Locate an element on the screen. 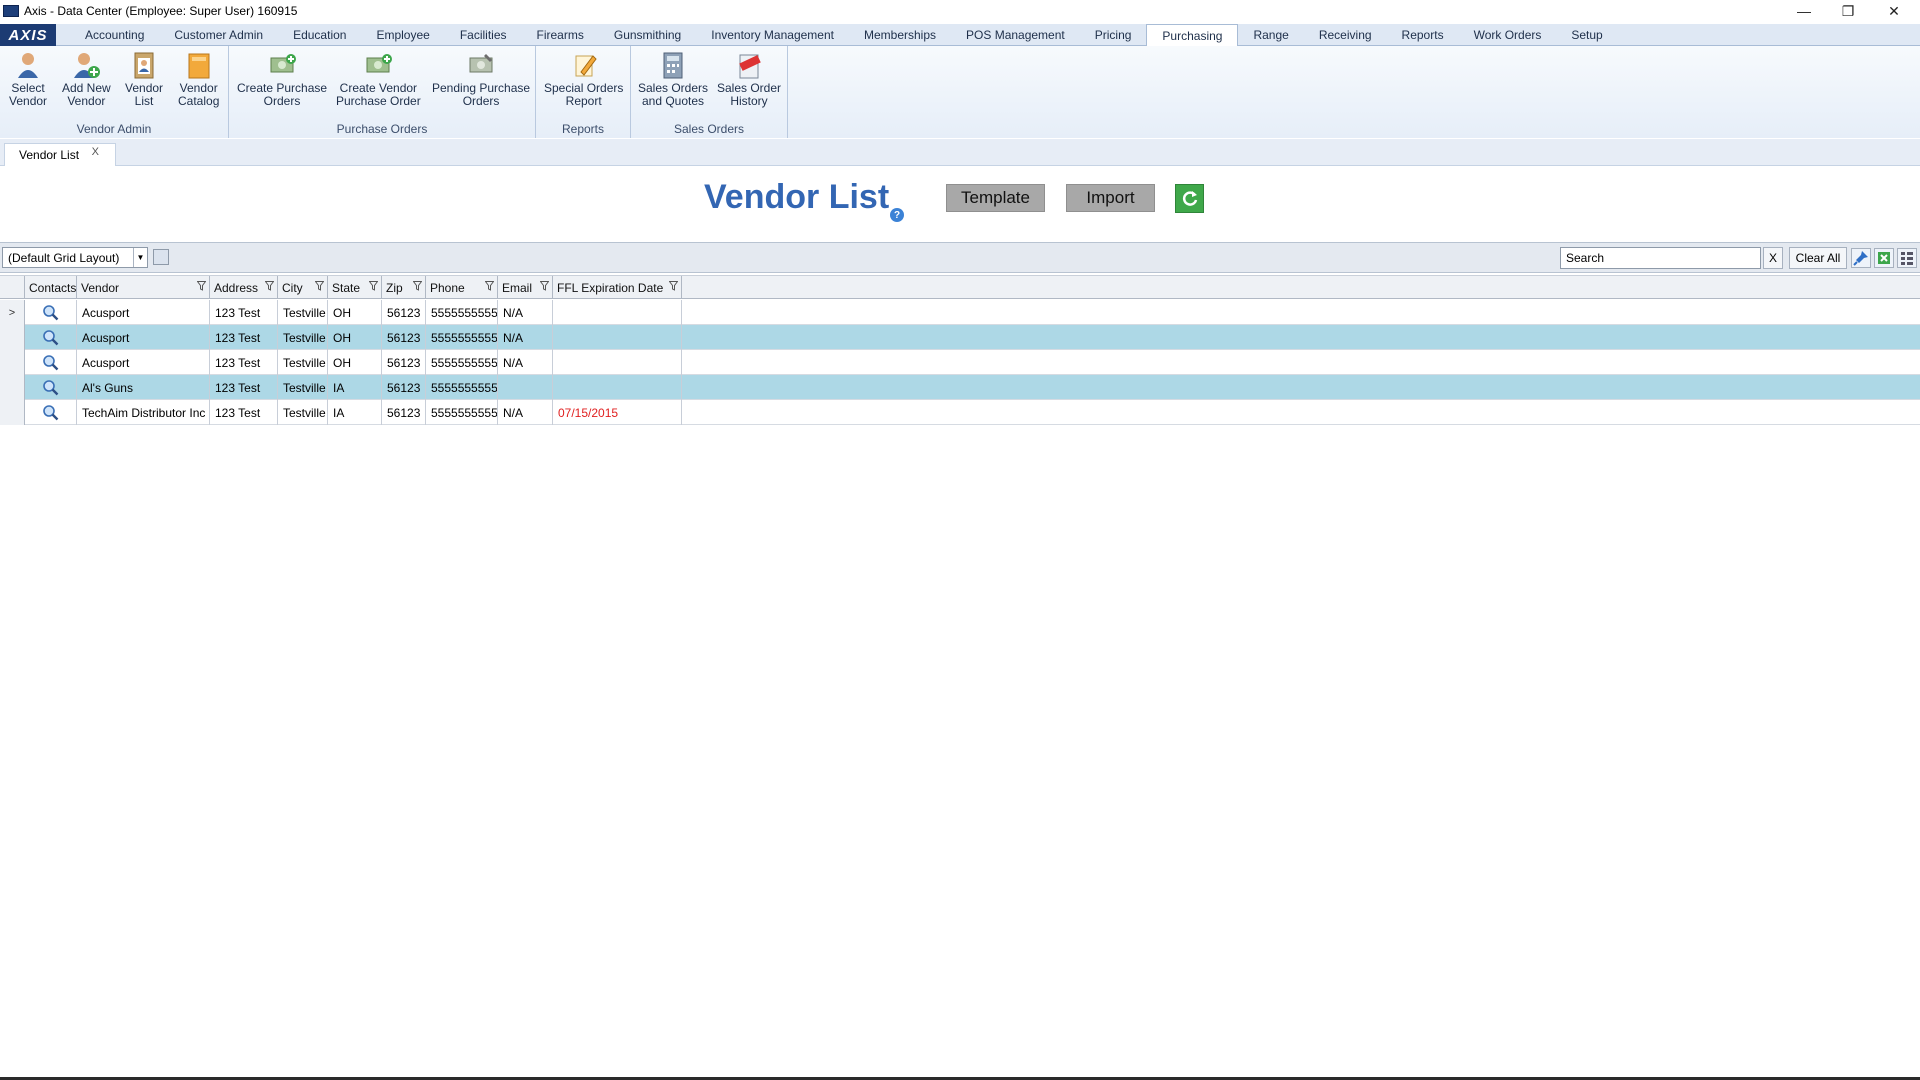  menu-tab-education: Education is located at coordinates (319, 34).